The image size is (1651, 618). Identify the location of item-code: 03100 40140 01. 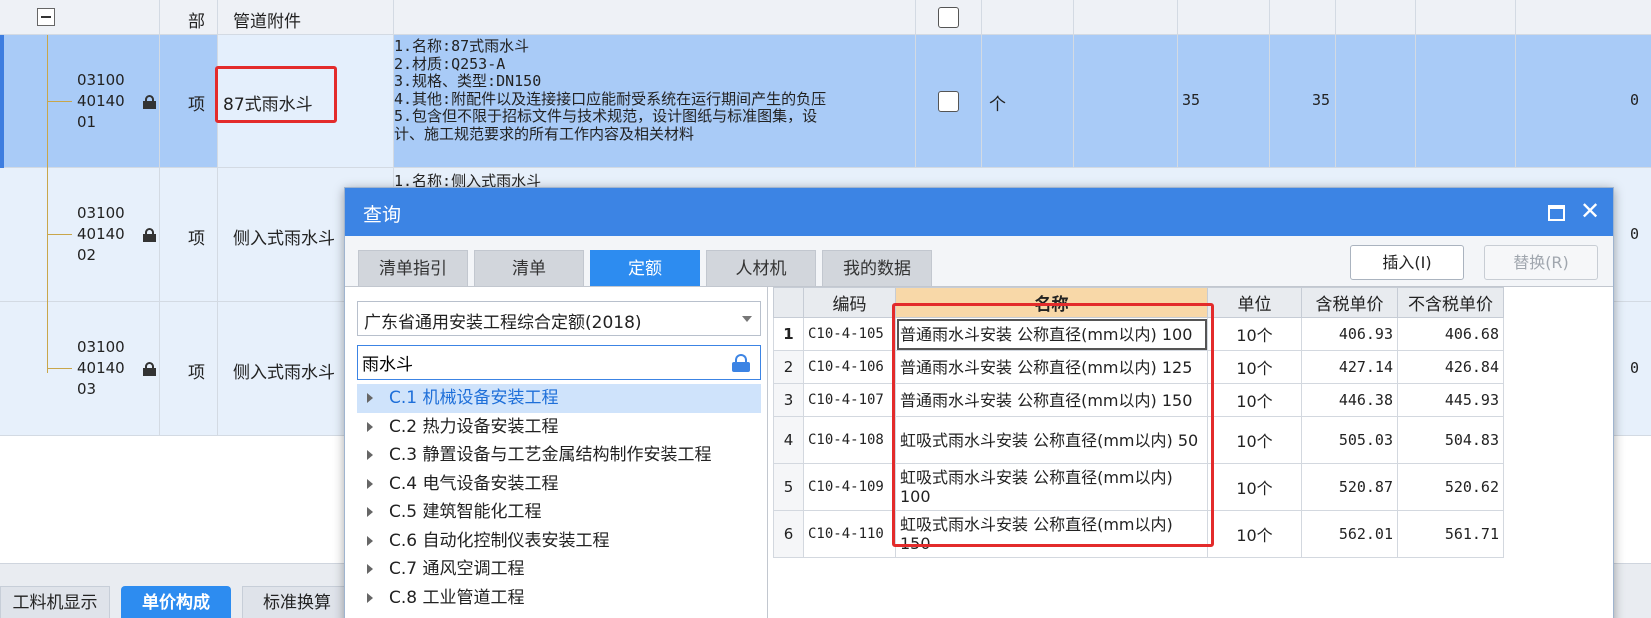
(101, 101).